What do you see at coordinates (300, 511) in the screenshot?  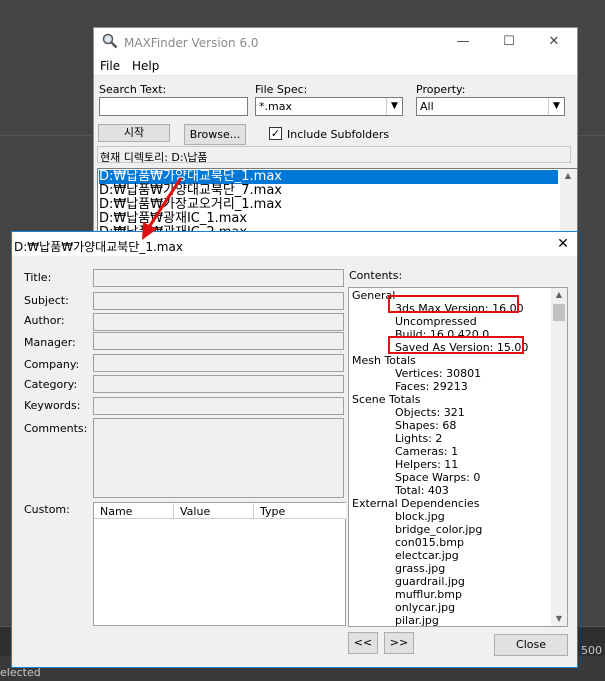 I see `column-header-type: Type` at bounding box center [300, 511].